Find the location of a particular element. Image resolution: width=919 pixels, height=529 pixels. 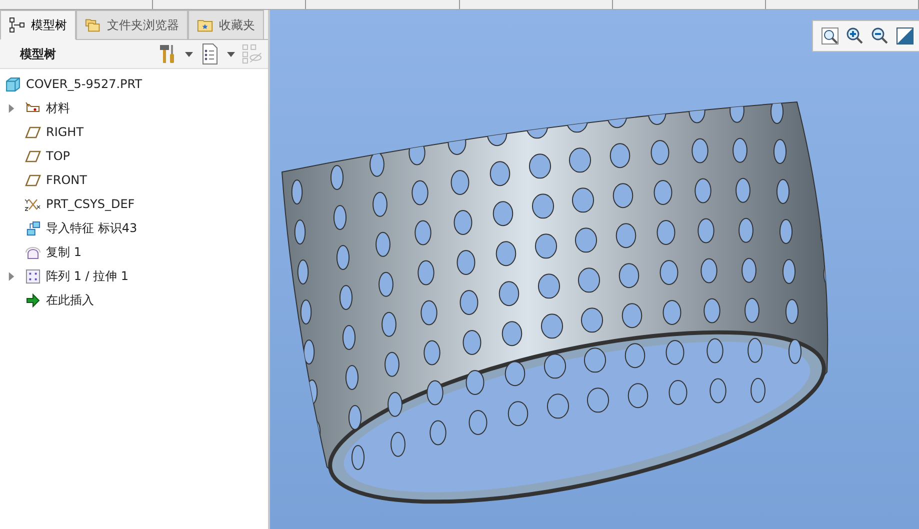

folder-star-icon is located at coordinates (205, 25).